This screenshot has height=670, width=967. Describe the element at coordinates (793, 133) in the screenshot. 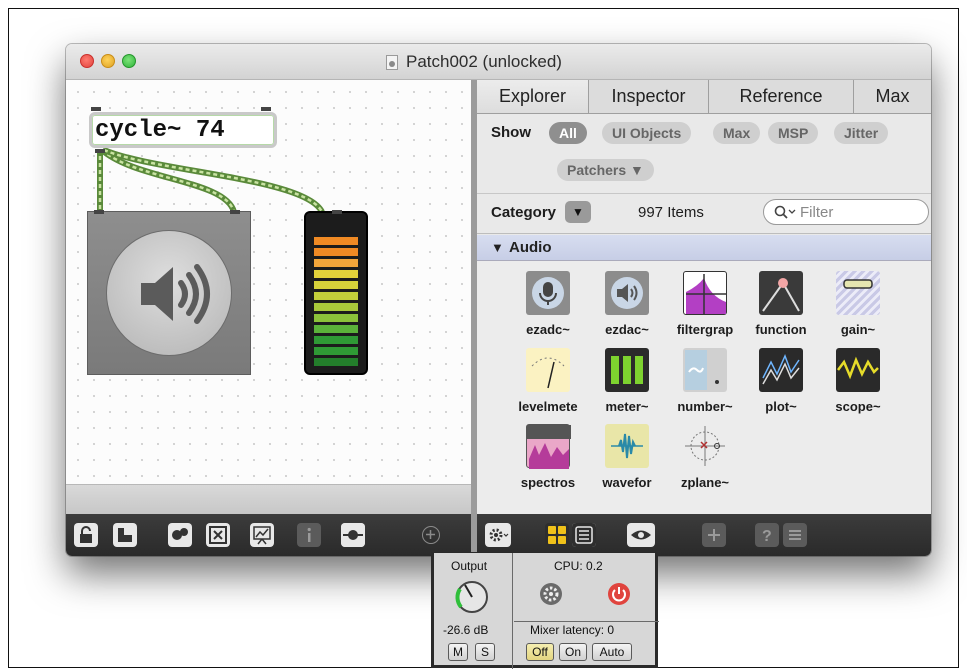

I see `filter-msp-pill: MSP` at that location.